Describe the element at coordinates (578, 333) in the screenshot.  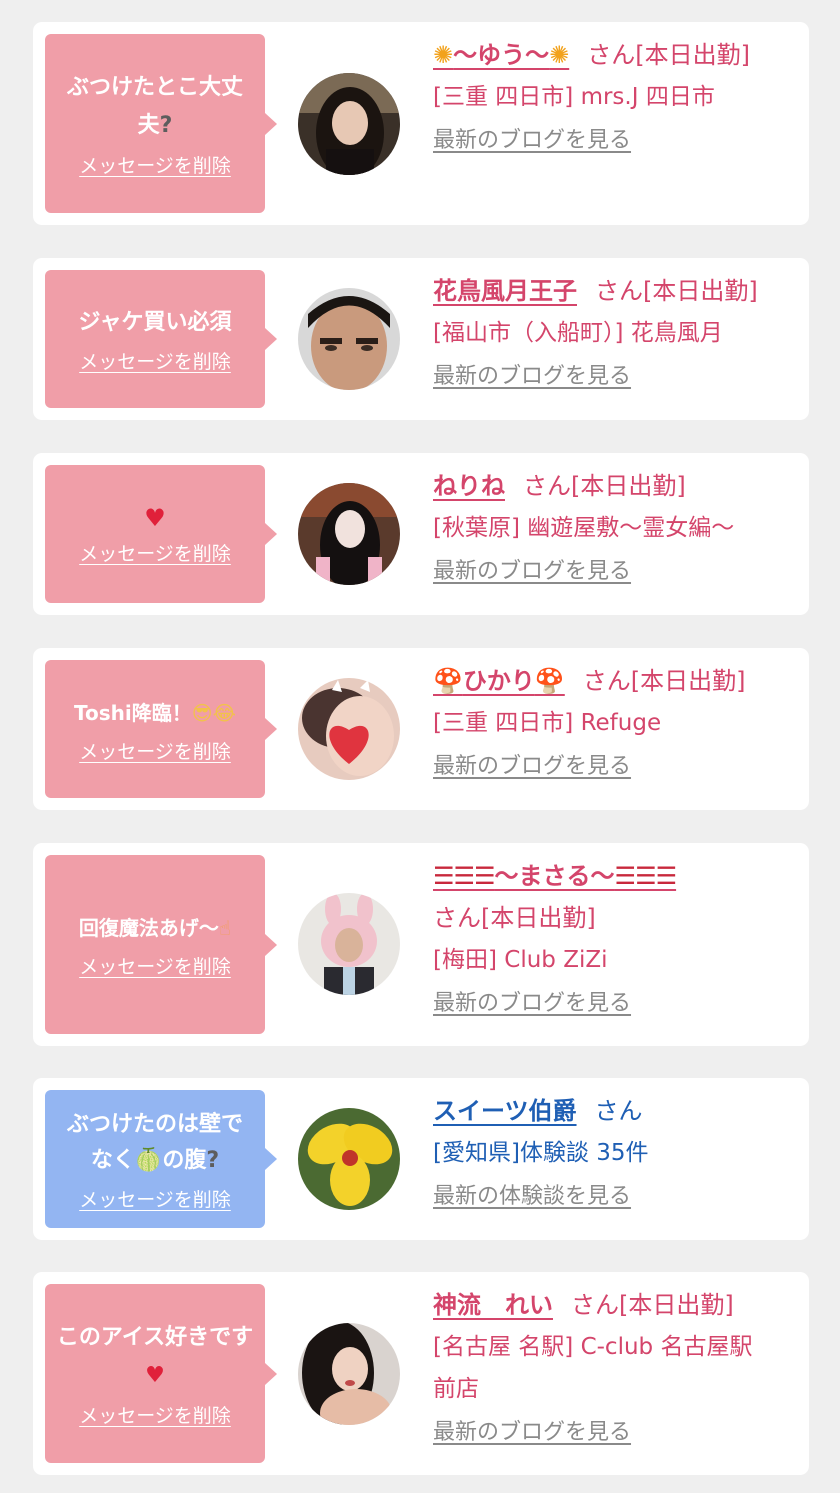
I see `shop-info: [福山市（入船町）] 花鳥風月` at that location.